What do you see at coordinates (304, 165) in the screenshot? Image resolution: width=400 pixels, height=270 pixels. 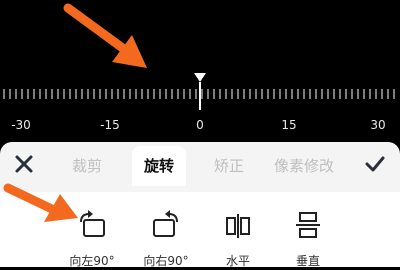 I see `tab-pixel-edit: 像素修改` at bounding box center [304, 165].